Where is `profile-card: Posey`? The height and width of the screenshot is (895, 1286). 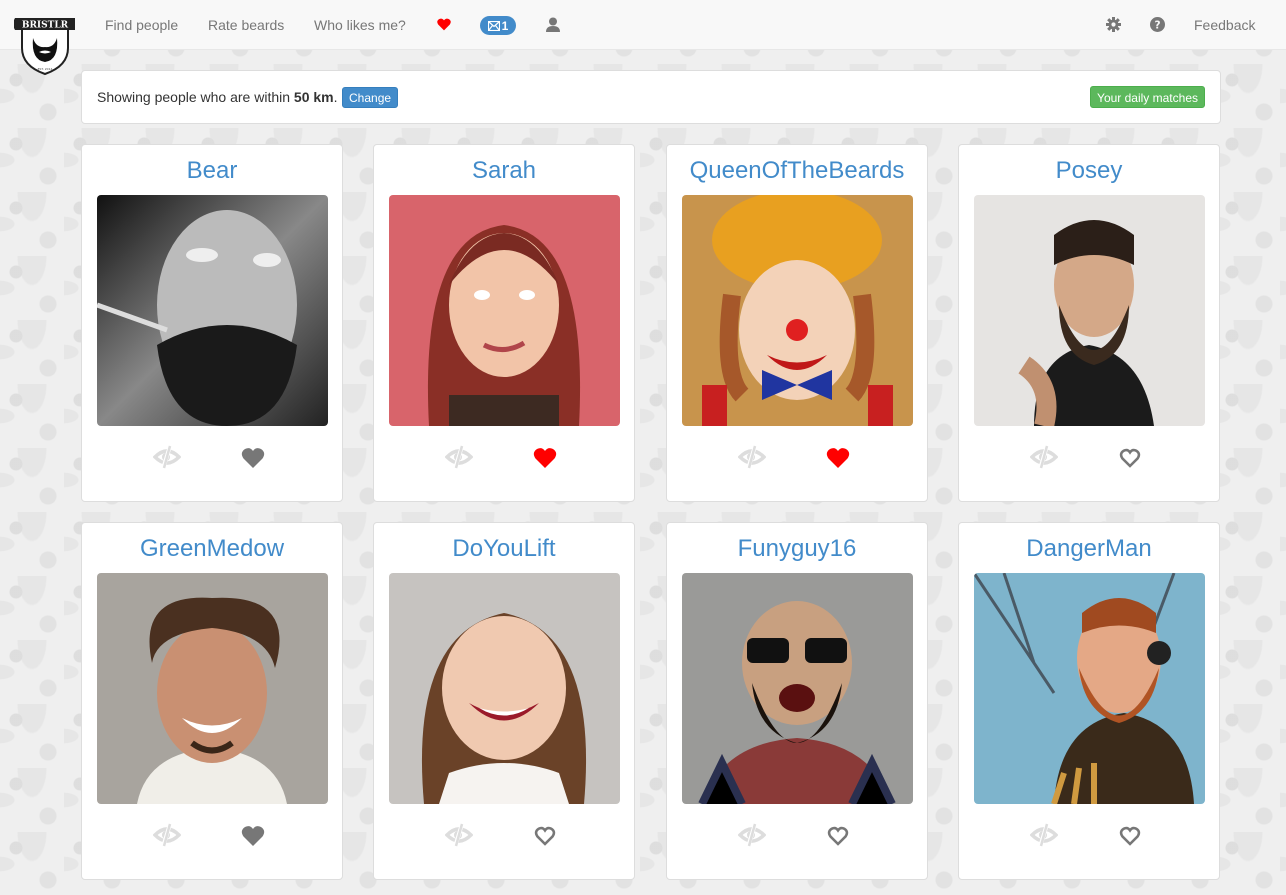
profile-card: Posey is located at coordinates (1089, 323).